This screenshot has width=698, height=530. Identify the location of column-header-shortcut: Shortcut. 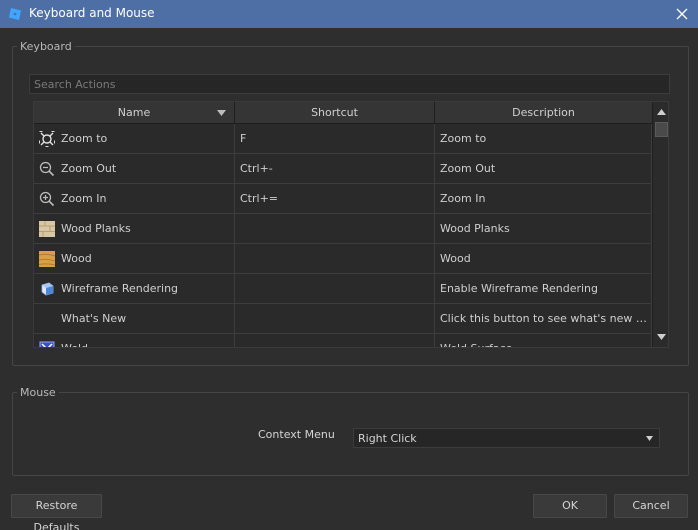
(335, 113).